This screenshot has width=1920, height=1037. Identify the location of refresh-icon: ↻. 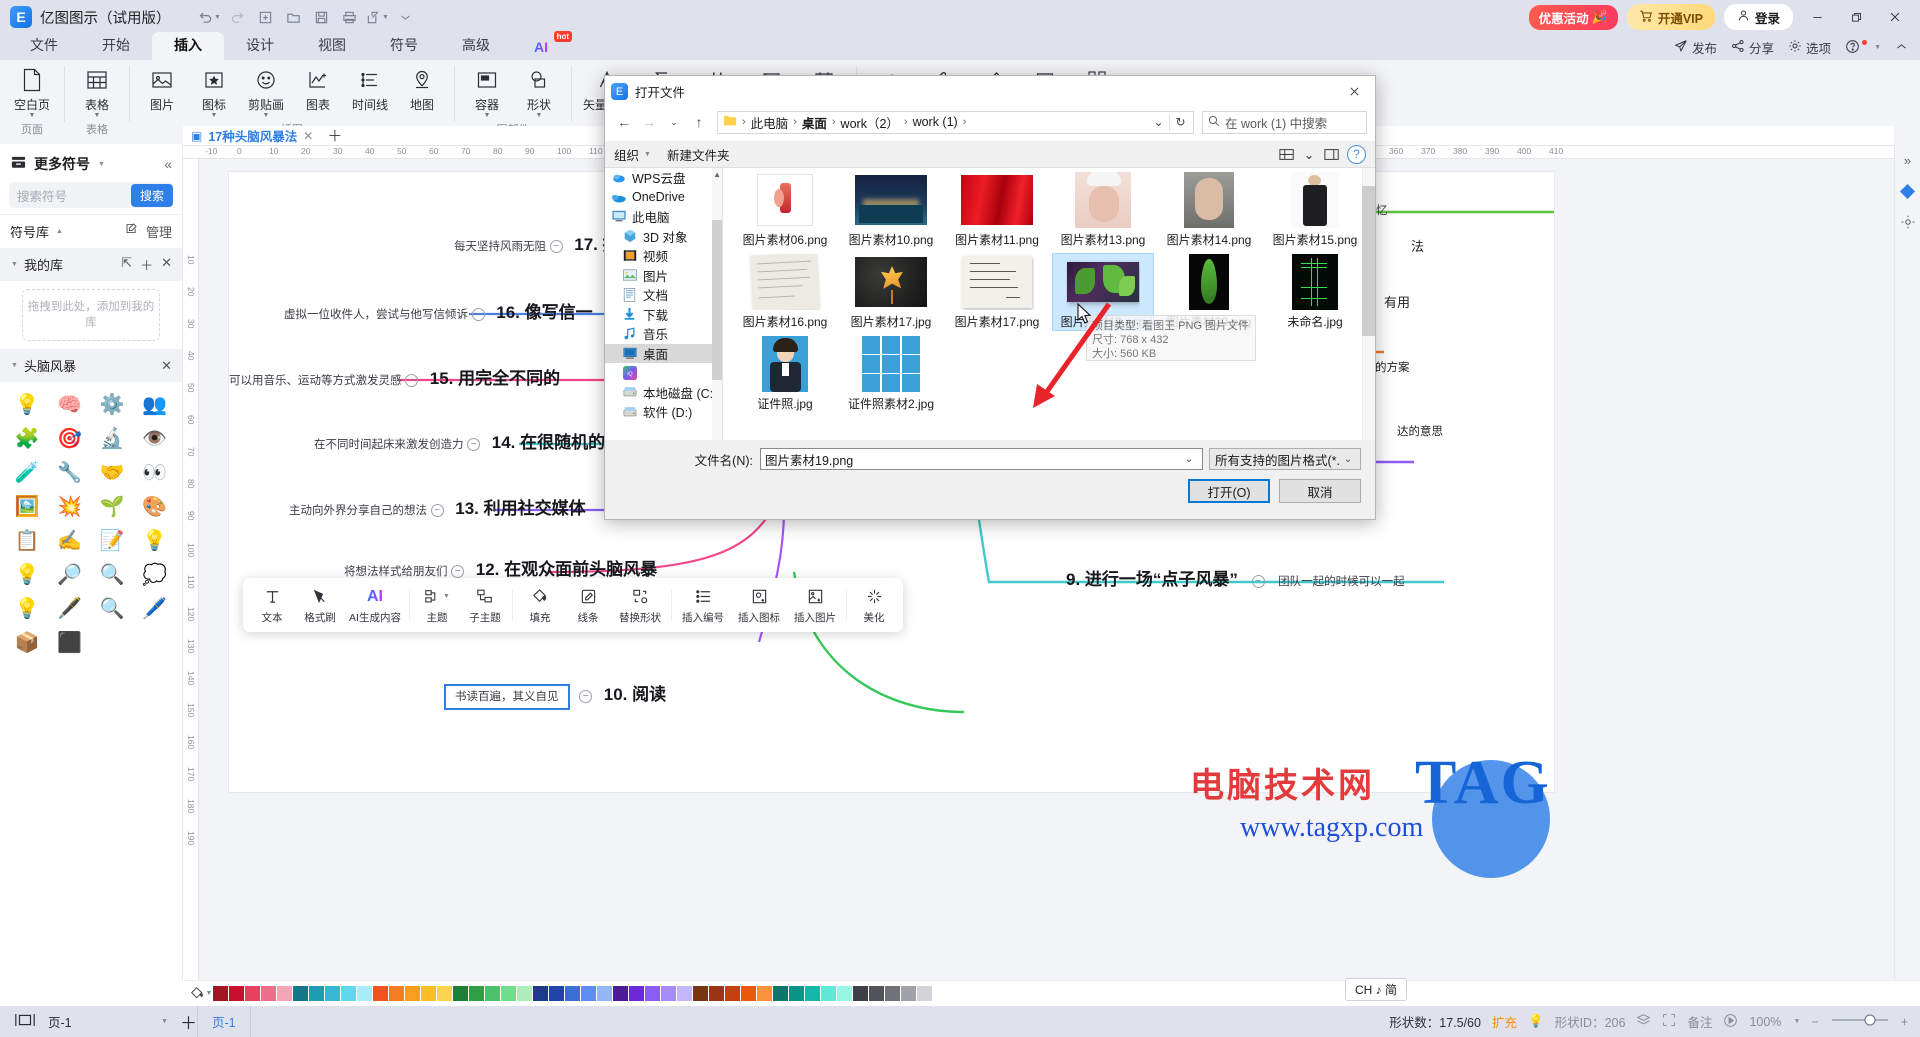
(1180, 122).